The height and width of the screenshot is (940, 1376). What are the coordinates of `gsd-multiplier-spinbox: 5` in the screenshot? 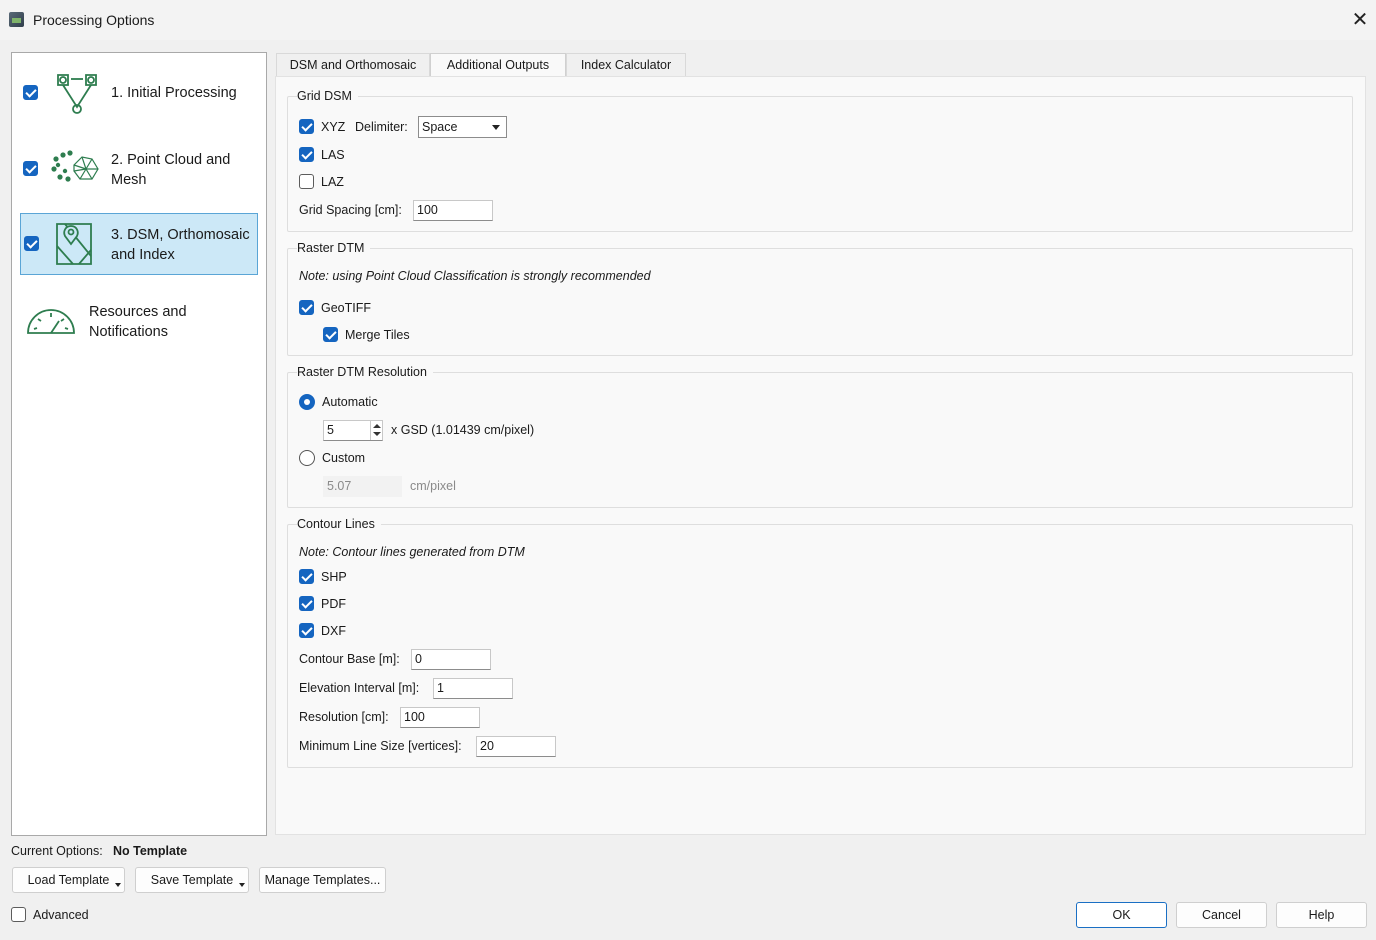 It's located at (353, 430).